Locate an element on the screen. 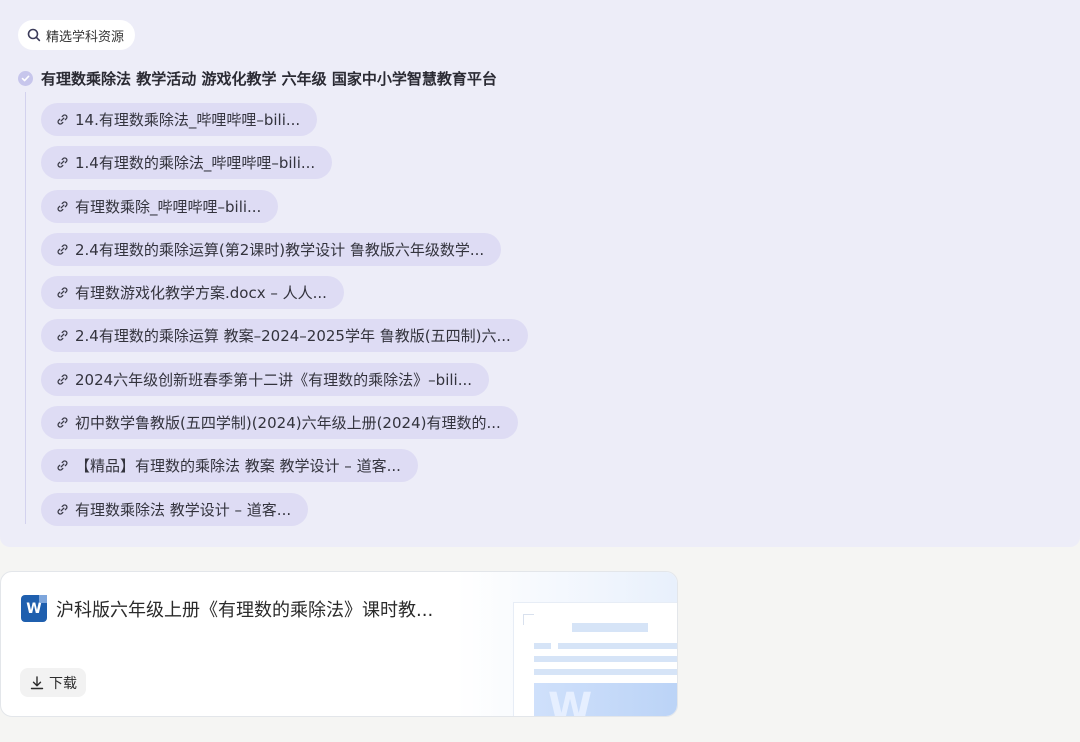 The width and height of the screenshot is (1080, 742). word-document-icon: W is located at coordinates (34, 608).